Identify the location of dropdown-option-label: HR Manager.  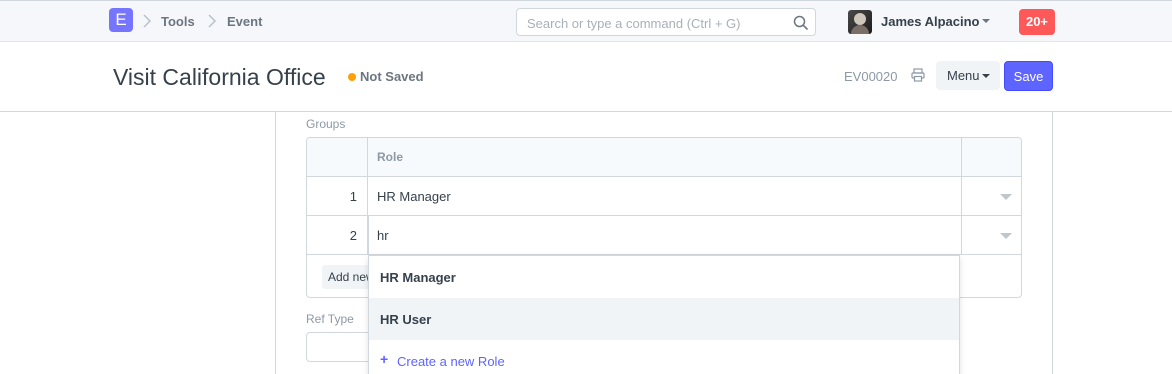
(418, 277).